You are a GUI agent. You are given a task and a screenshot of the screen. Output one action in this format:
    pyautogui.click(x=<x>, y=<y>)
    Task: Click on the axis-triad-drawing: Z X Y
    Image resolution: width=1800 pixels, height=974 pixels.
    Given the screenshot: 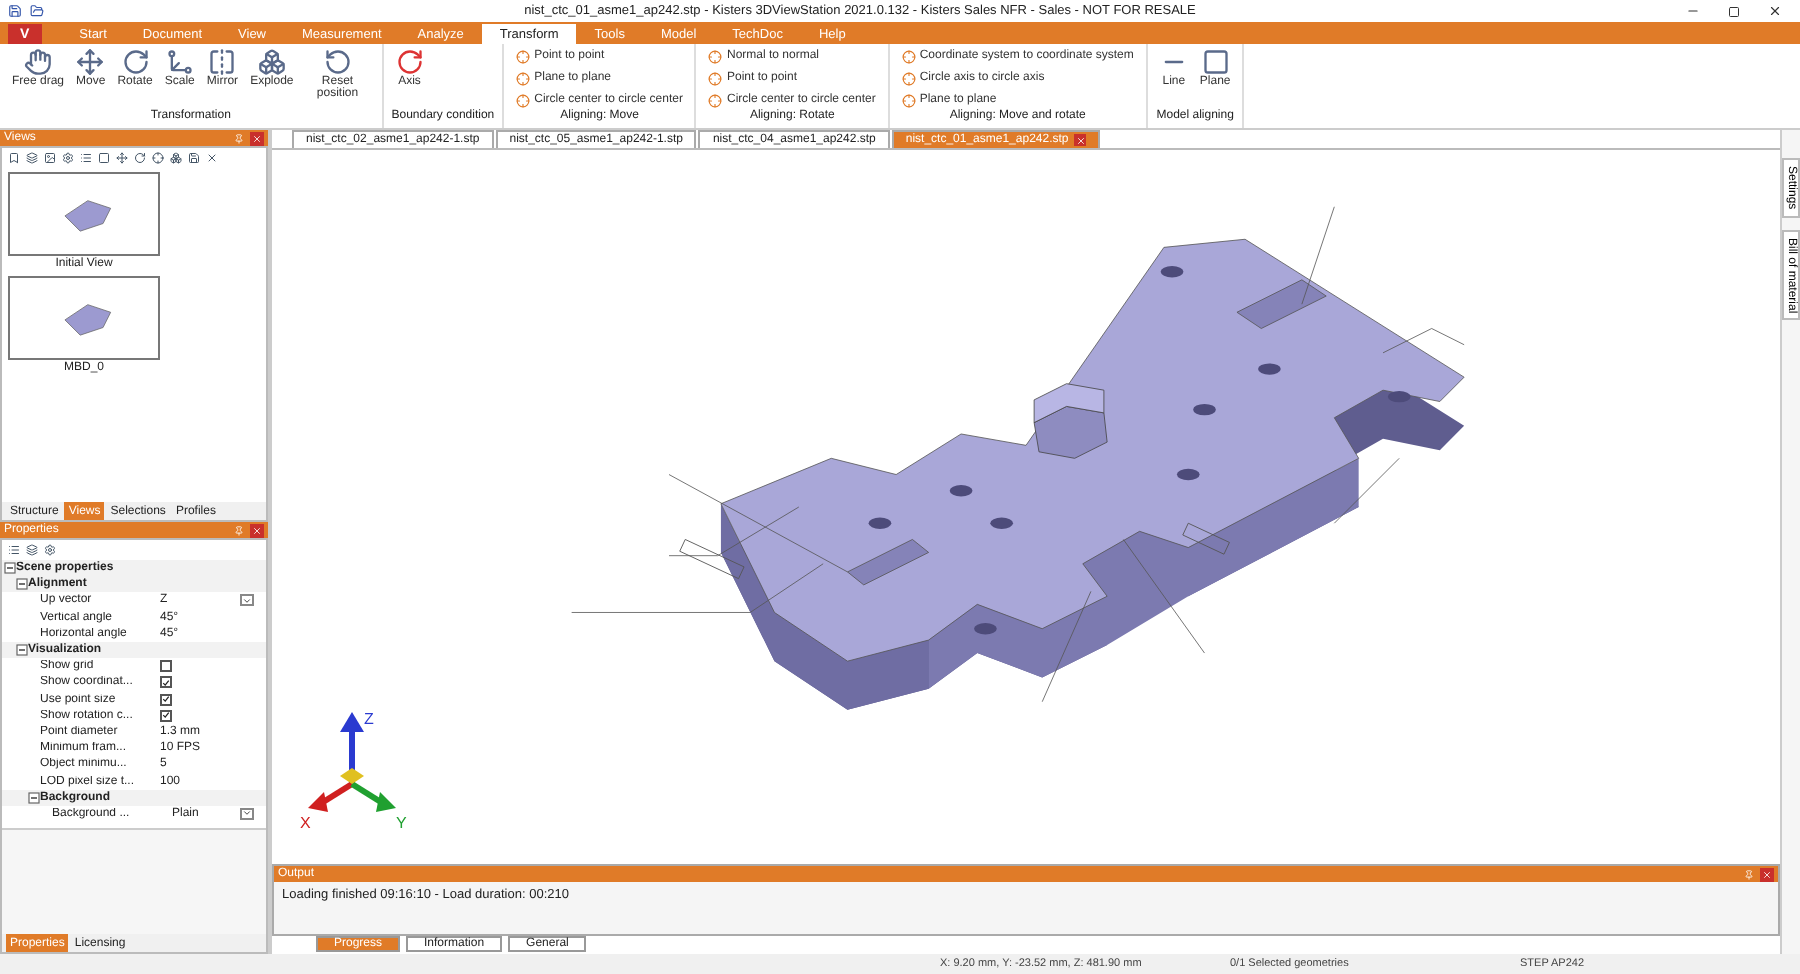 What is the action you would take?
    pyautogui.click(x=353, y=771)
    